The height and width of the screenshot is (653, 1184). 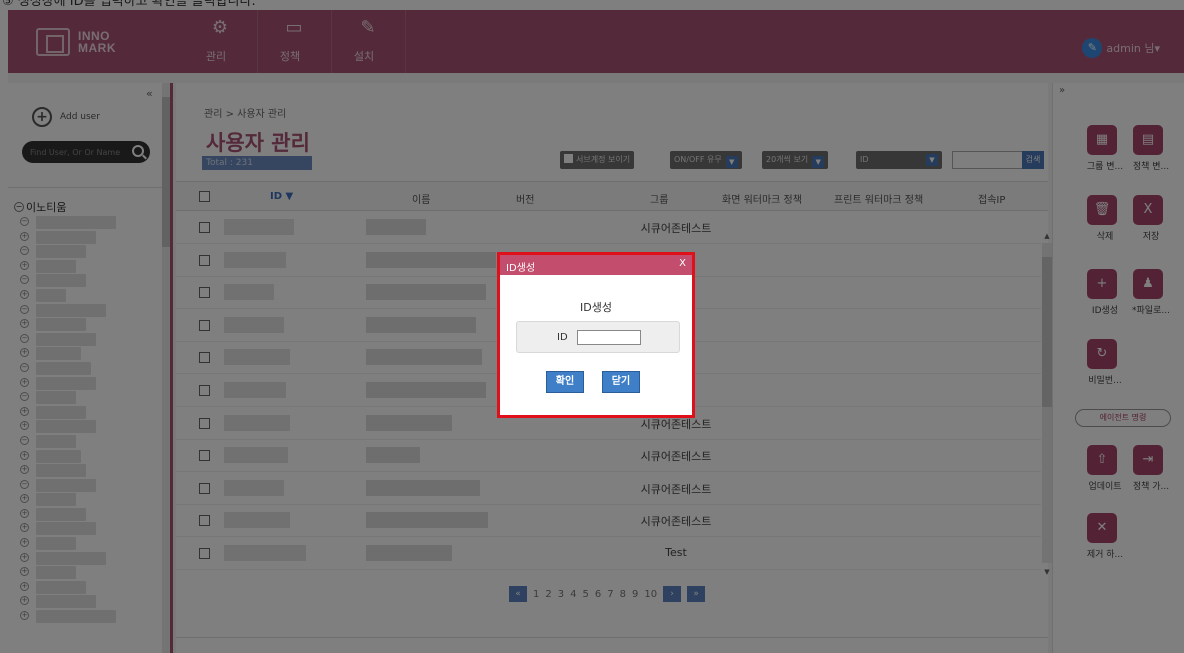 What do you see at coordinates (621, 382) in the screenshot?
I see `close-button: 닫기` at bounding box center [621, 382].